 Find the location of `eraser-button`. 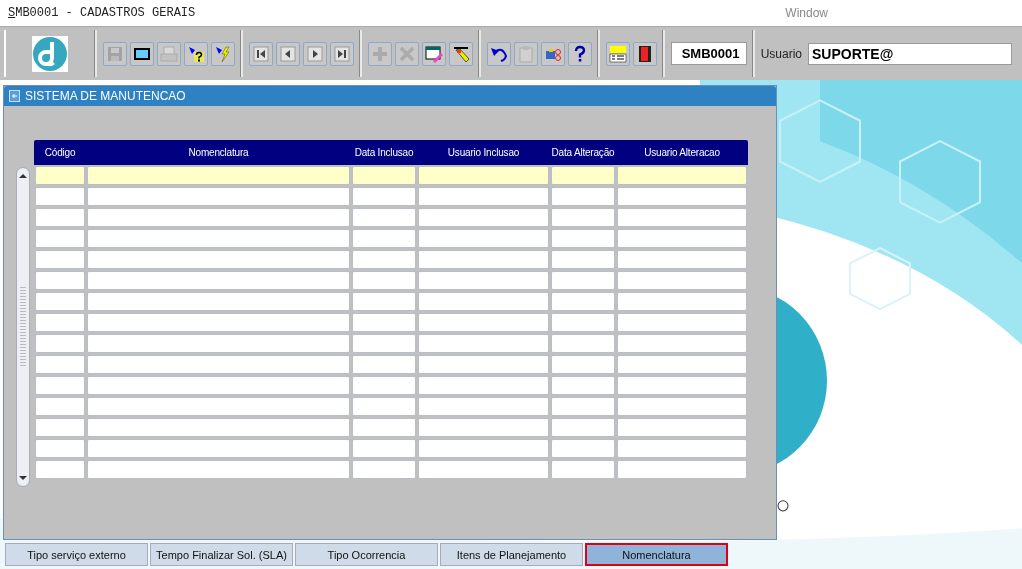

eraser-button is located at coordinates (460, 53).